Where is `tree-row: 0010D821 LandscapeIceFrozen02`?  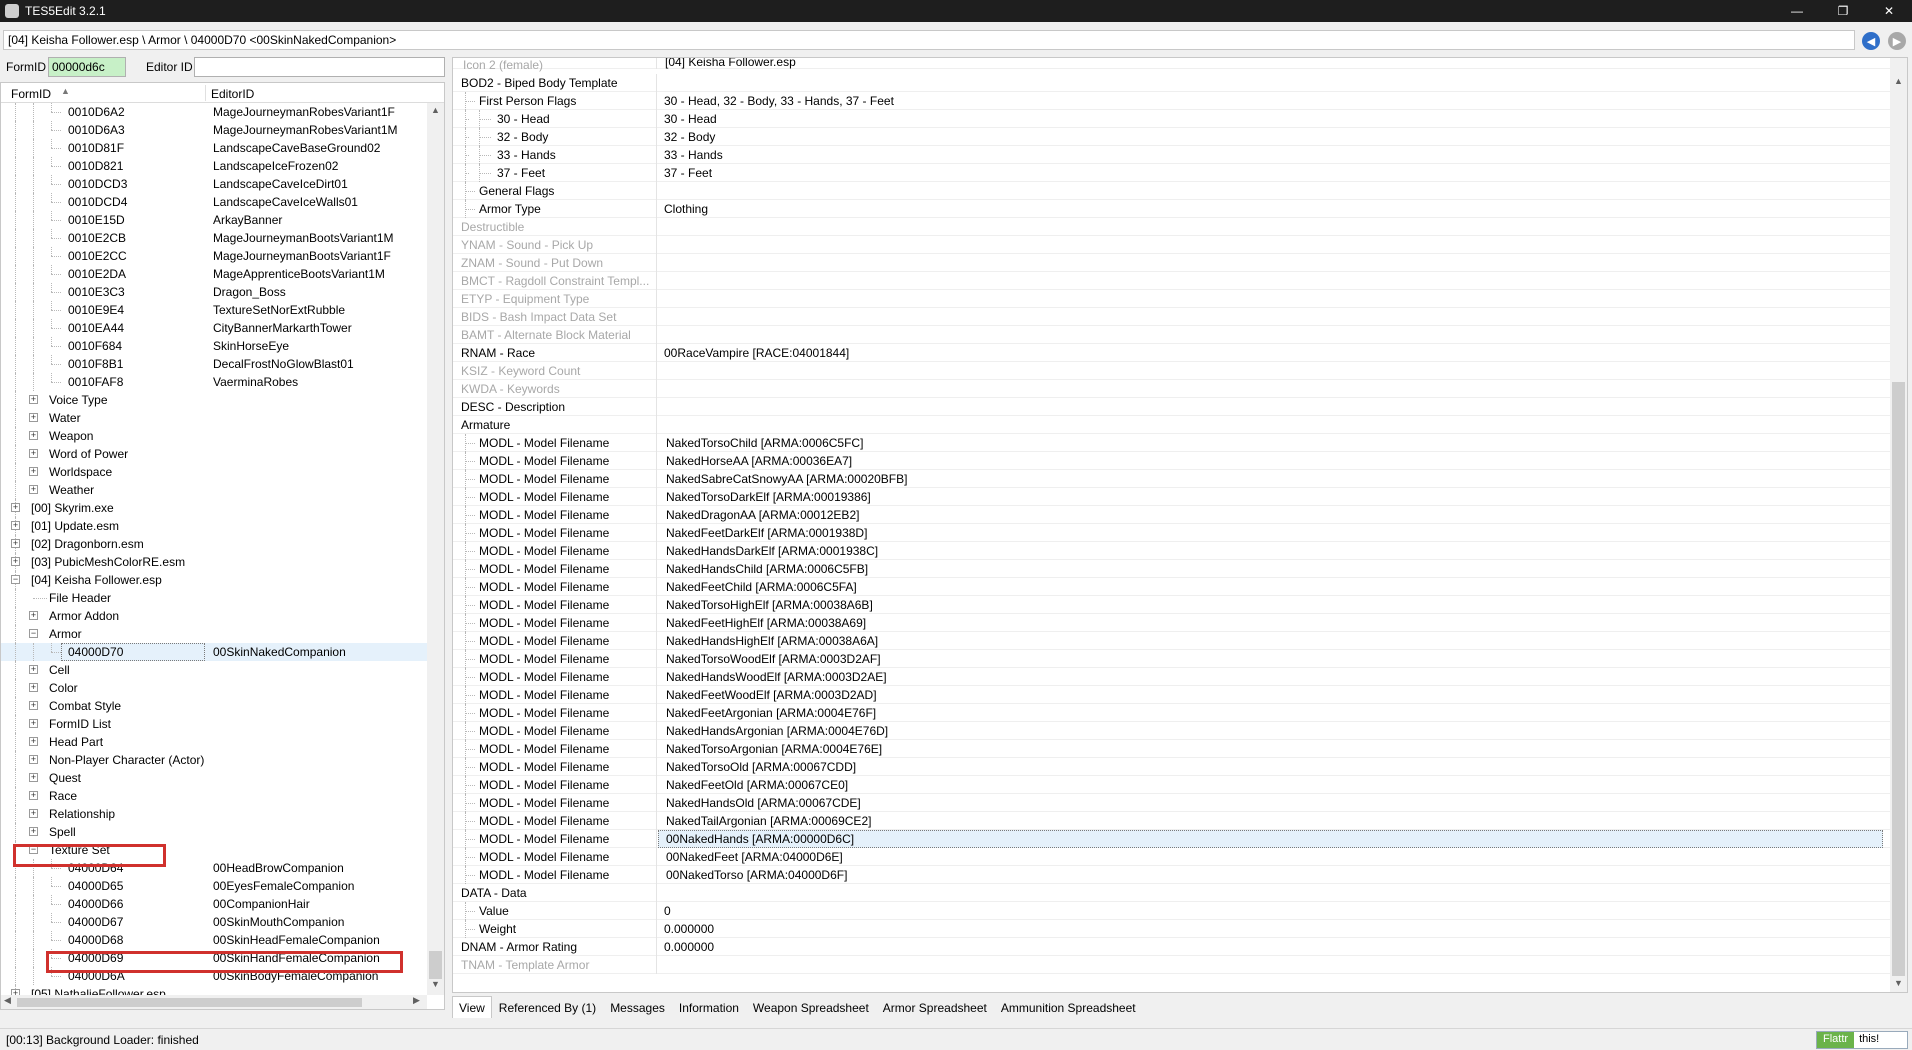 tree-row: 0010D821 LandscapeIceFrozen02 is located at coordinates (214, 166).